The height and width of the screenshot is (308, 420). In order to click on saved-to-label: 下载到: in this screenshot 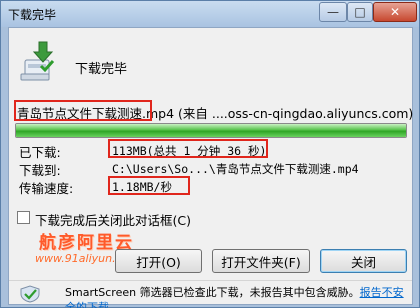, I will do `click(40, 170)`.